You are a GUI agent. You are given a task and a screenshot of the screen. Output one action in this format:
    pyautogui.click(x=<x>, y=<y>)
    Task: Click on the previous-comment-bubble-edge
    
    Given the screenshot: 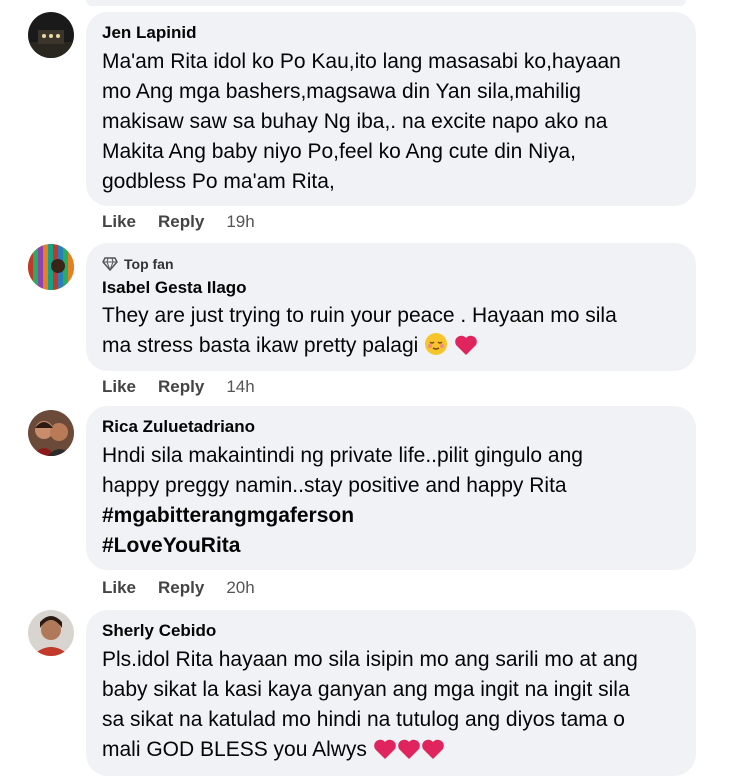 What is the action you would take?
    pyautogui.click(x=386, y=3)
    